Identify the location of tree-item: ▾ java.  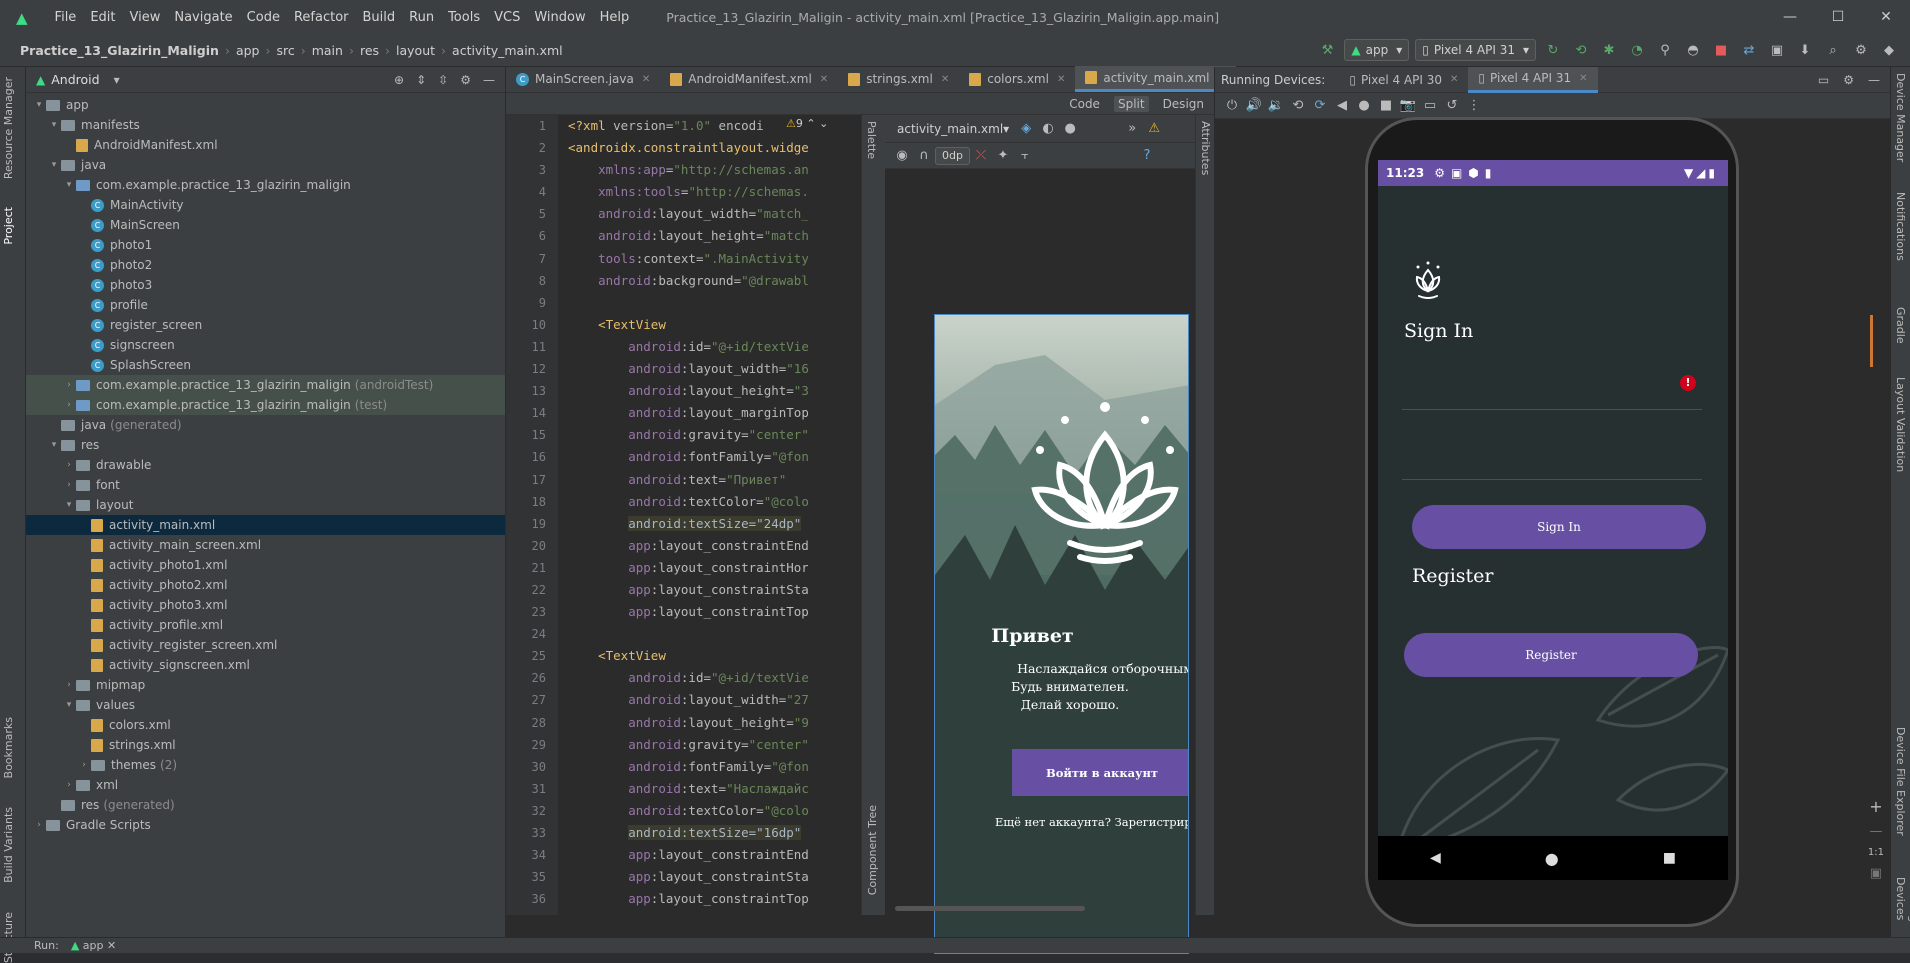
(265, 165).